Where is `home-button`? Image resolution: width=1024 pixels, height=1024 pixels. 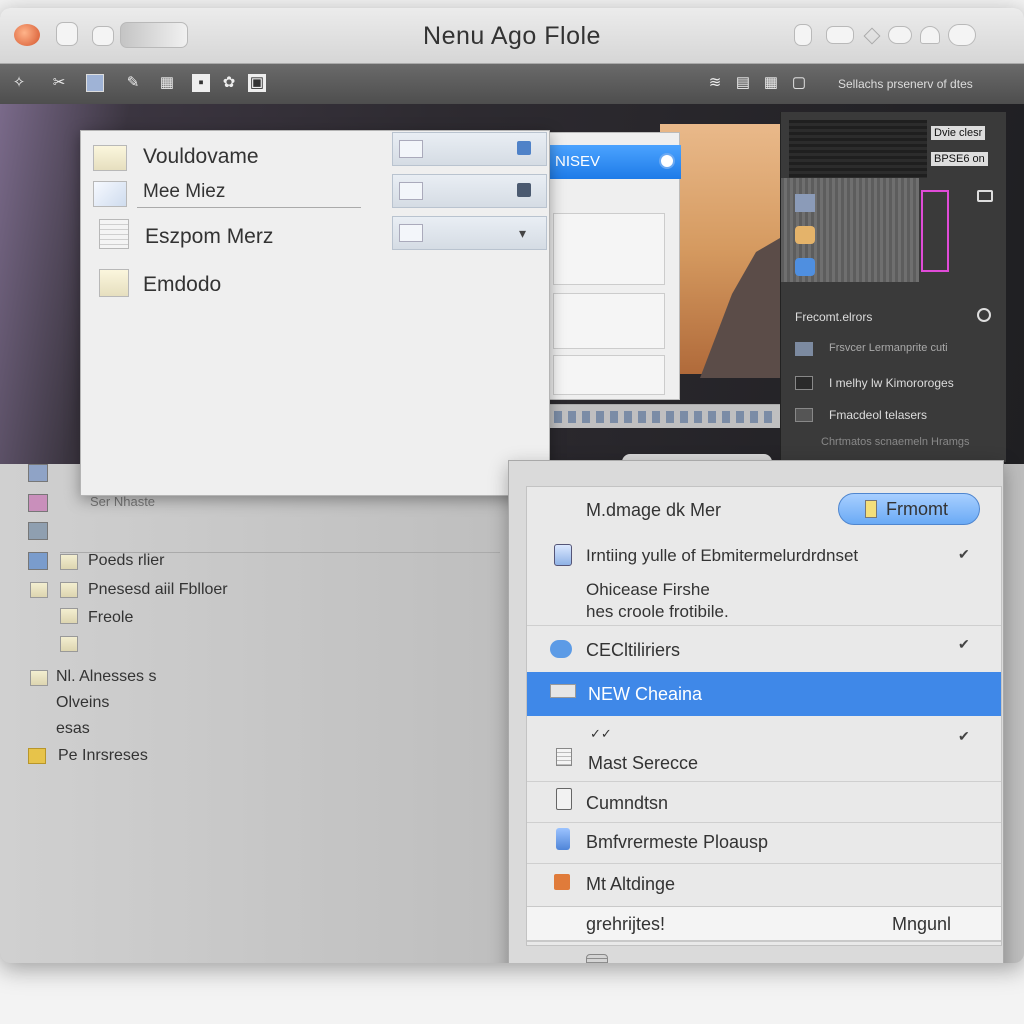 home-button is located at coordinates (930, 35).